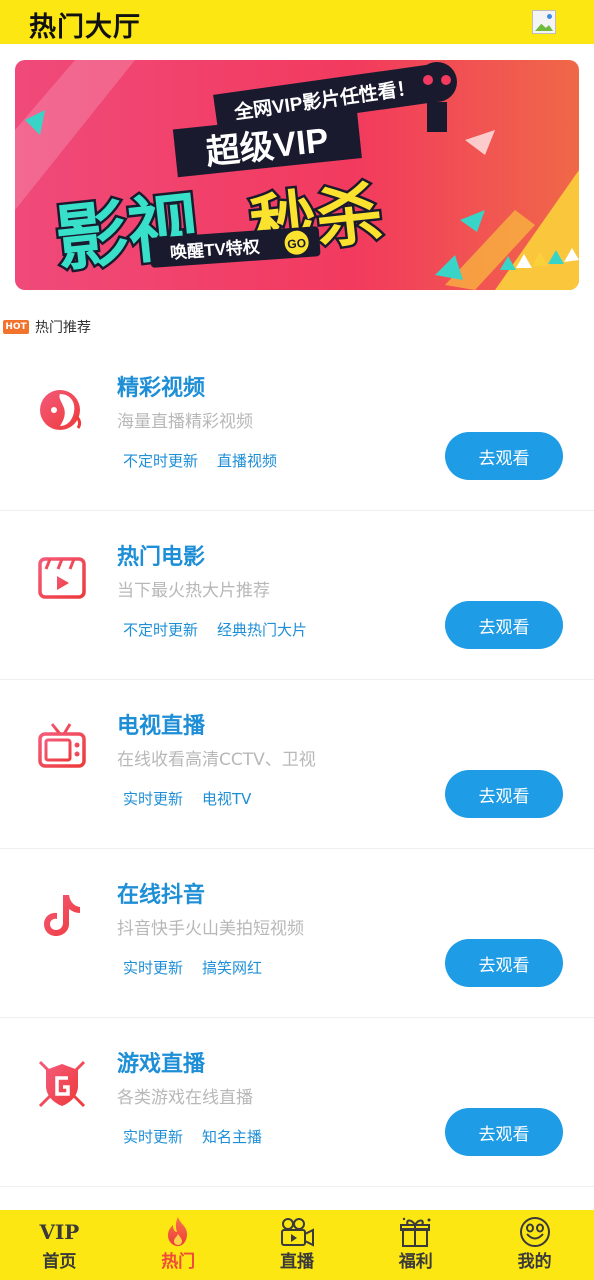 The height and width of the screenshot is (1280, 594). I want to click on hot-recommend-label: 热门推荐, so click(63, 328).